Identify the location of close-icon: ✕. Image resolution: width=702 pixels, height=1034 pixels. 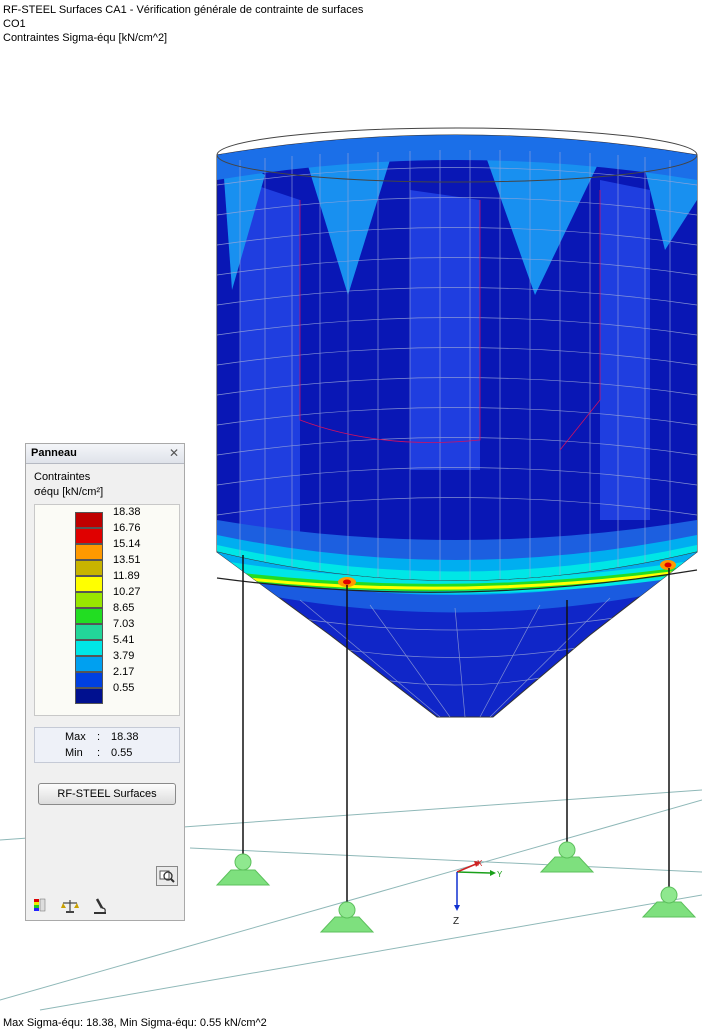
(174, 453).